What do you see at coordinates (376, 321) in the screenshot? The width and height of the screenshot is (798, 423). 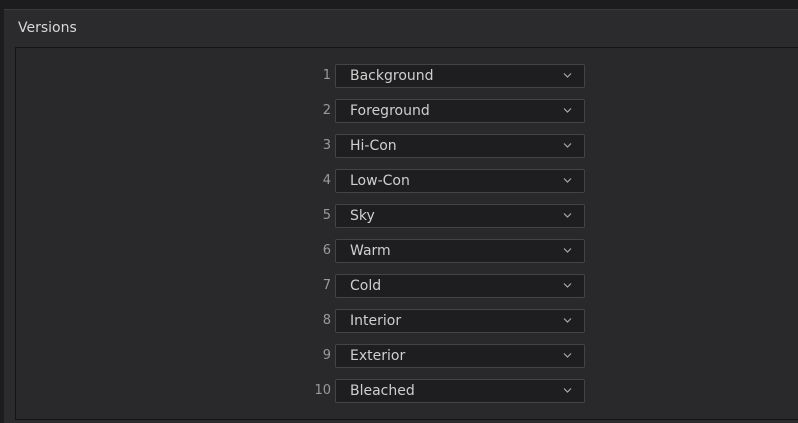 I see `version-name: Interior` at bounding box center [376, 321].